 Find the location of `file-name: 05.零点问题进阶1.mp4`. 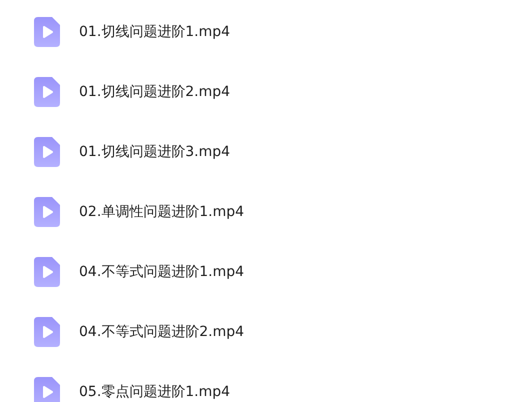

file-name: 05.零点问题进阶1.mp4 is located at coordinates (154, 392).